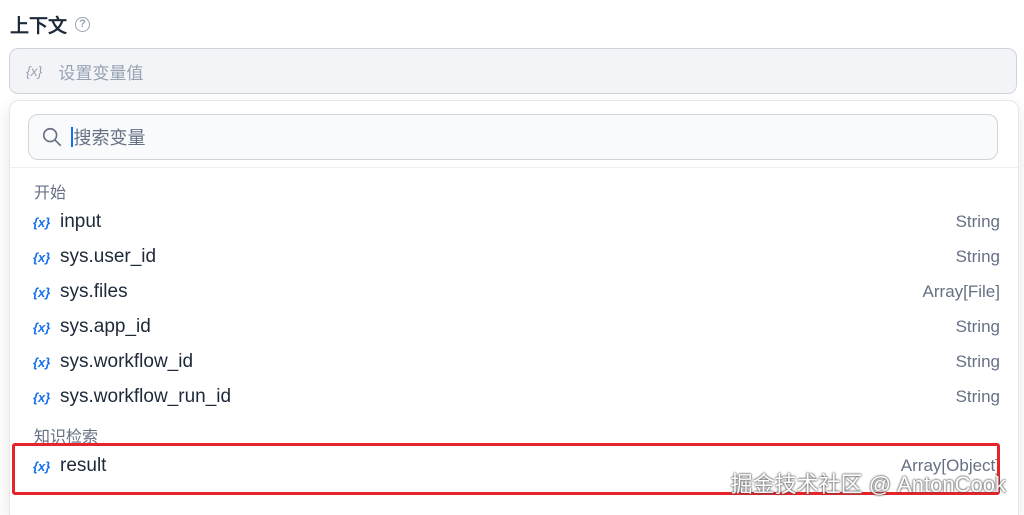 Image resolution: width=1024 pixels, height=515 pixels. Describe the element at coordinates (513, 71) in the screenshot. I see `variable-value-input: {x} 设置变量值` at that location.